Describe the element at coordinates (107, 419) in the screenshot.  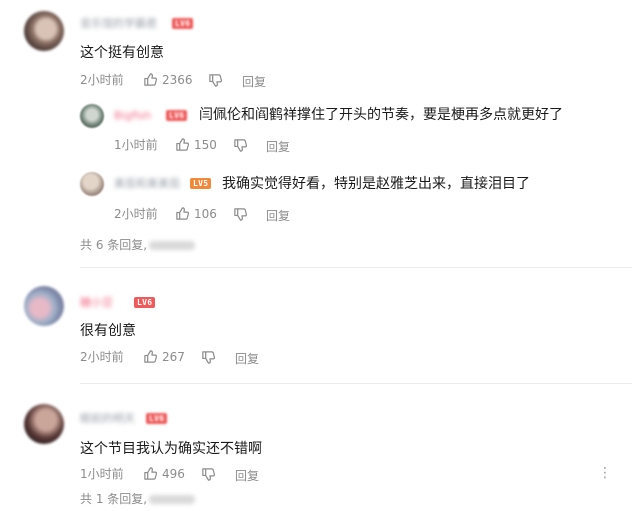
I see `username: 眼前的明天` at that location.